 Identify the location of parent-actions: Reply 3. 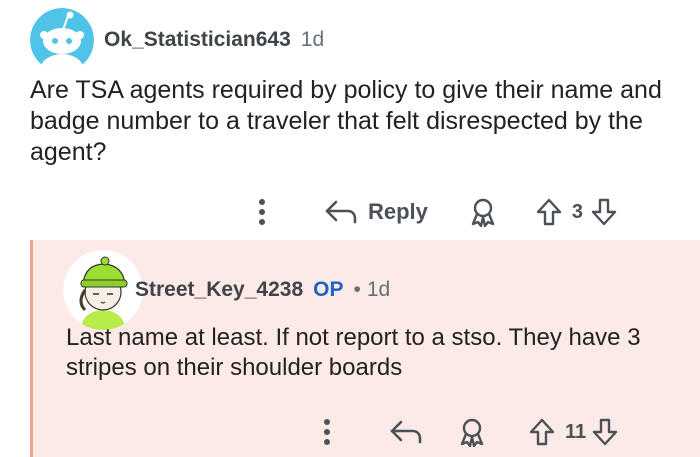
(433, 212).